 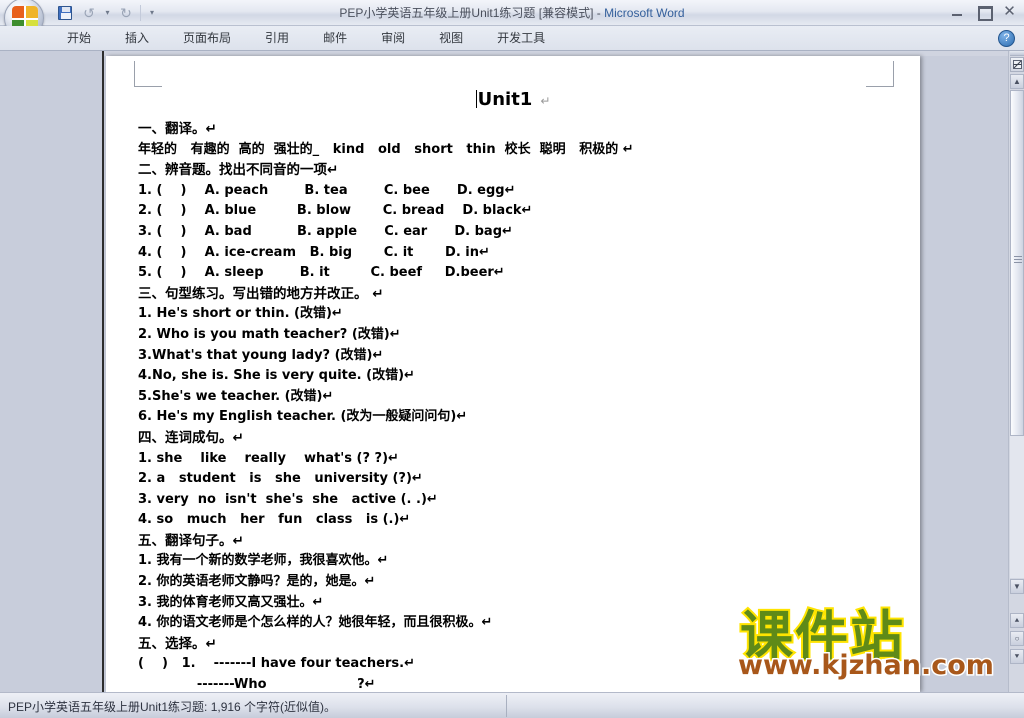 What do you see at coordinates (314, 252) in the screenshot?
I see `doc-line: 4. ( ) A. ice-cream B. big C. it D. in↵` at bounding box center [314, 252].